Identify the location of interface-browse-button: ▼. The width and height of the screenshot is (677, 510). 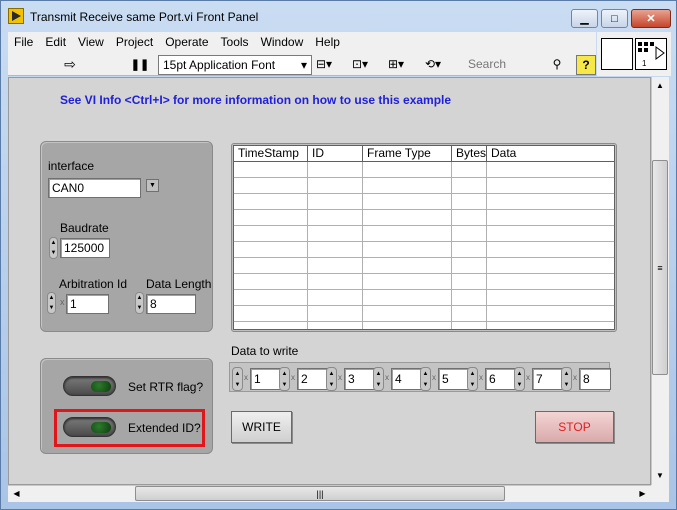
(152, 185).